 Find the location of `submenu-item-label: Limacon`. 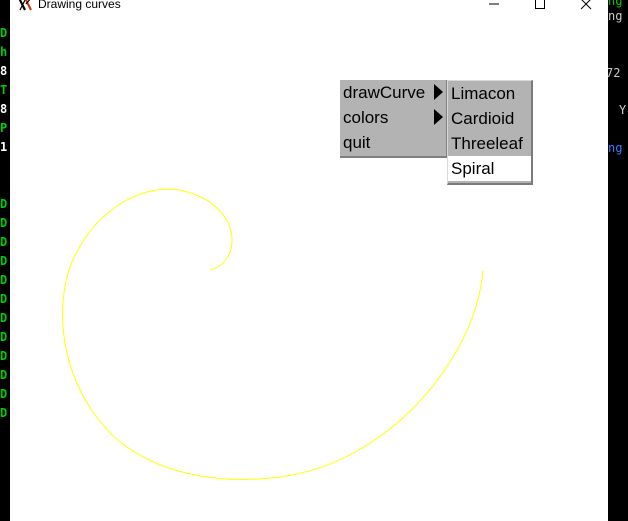

submenu-item-label: Limacon is located at coordinates (483, 93).